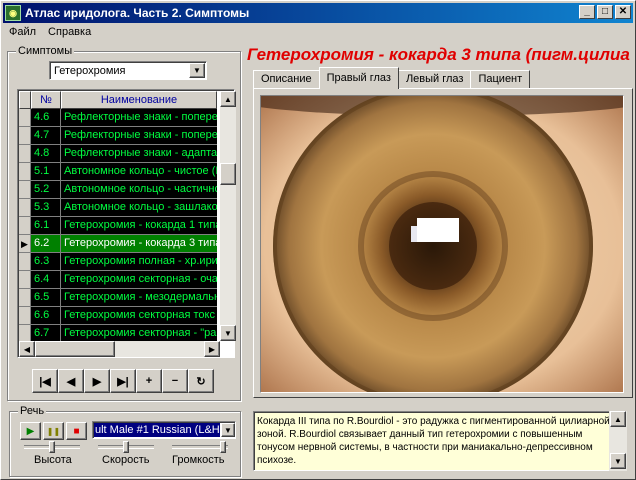  I want to click on play-button: ▶, so click(30, 431).